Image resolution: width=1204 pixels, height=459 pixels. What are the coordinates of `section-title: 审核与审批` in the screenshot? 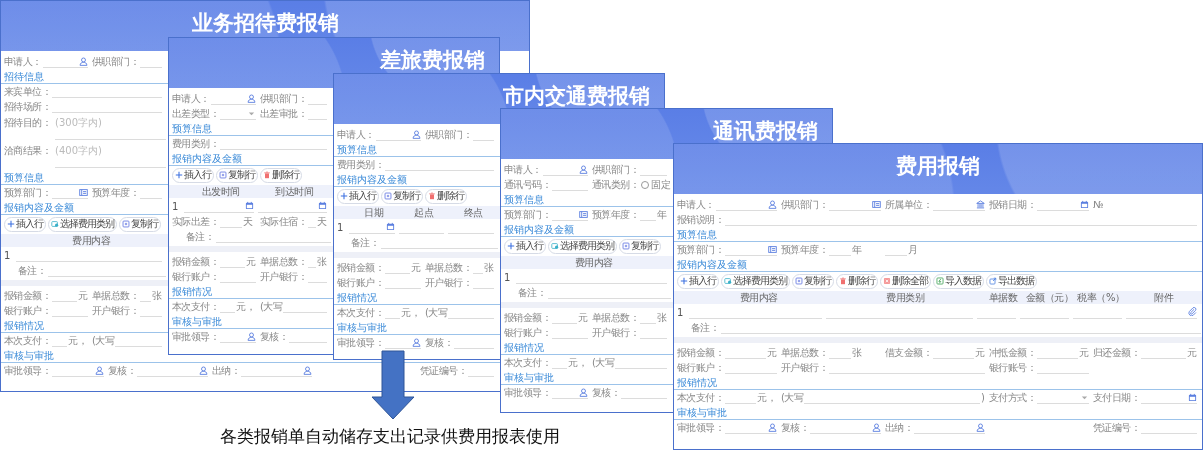 It's located at (29, 355).